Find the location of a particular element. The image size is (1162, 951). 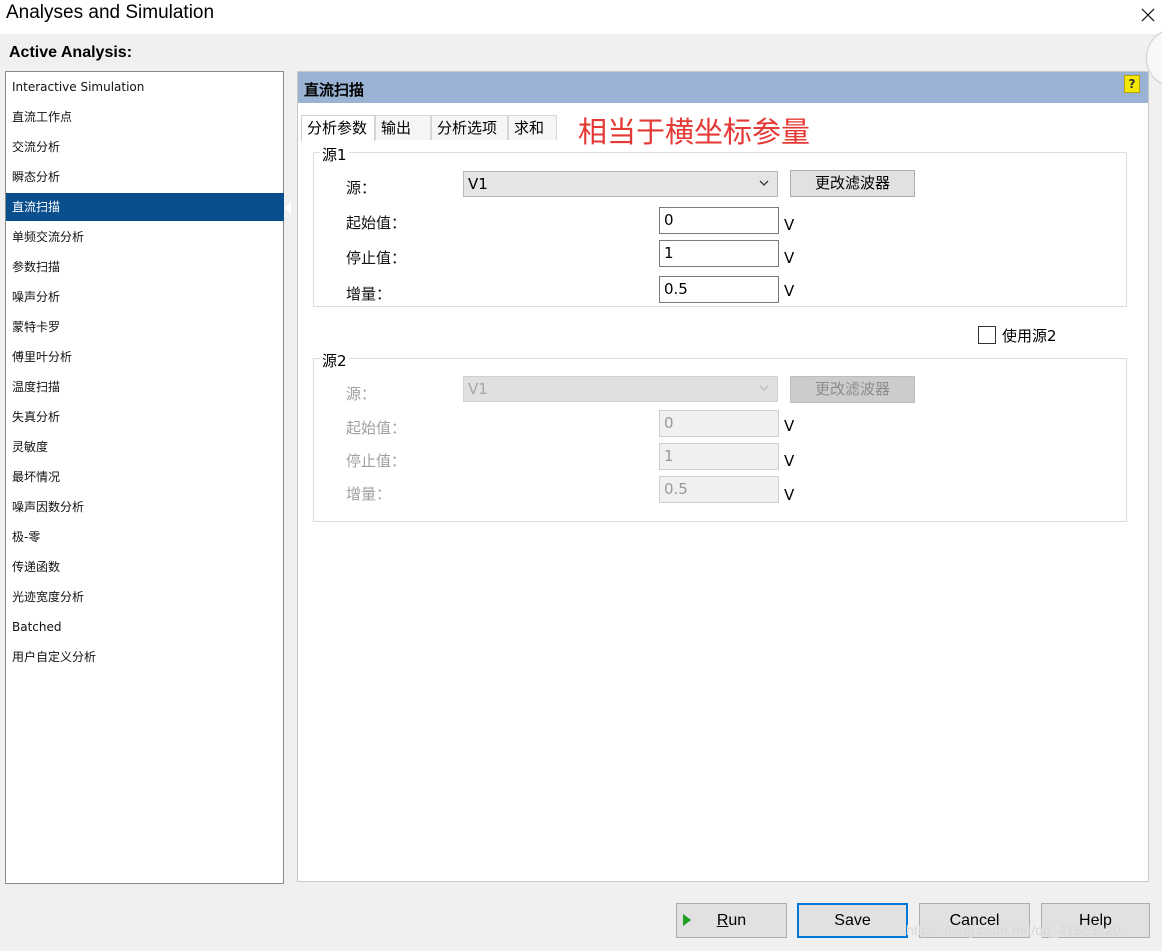

analysis-list-item: 极-零 is located at coordinates (145, 537).